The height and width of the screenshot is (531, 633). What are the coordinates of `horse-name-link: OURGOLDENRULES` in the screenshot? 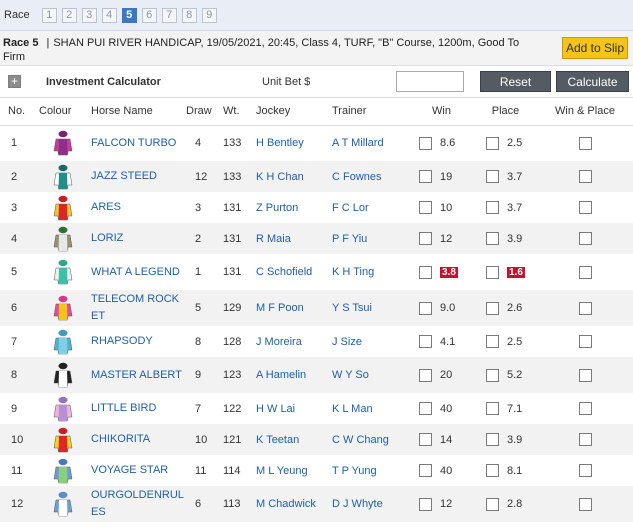 It's located at (136, 504).